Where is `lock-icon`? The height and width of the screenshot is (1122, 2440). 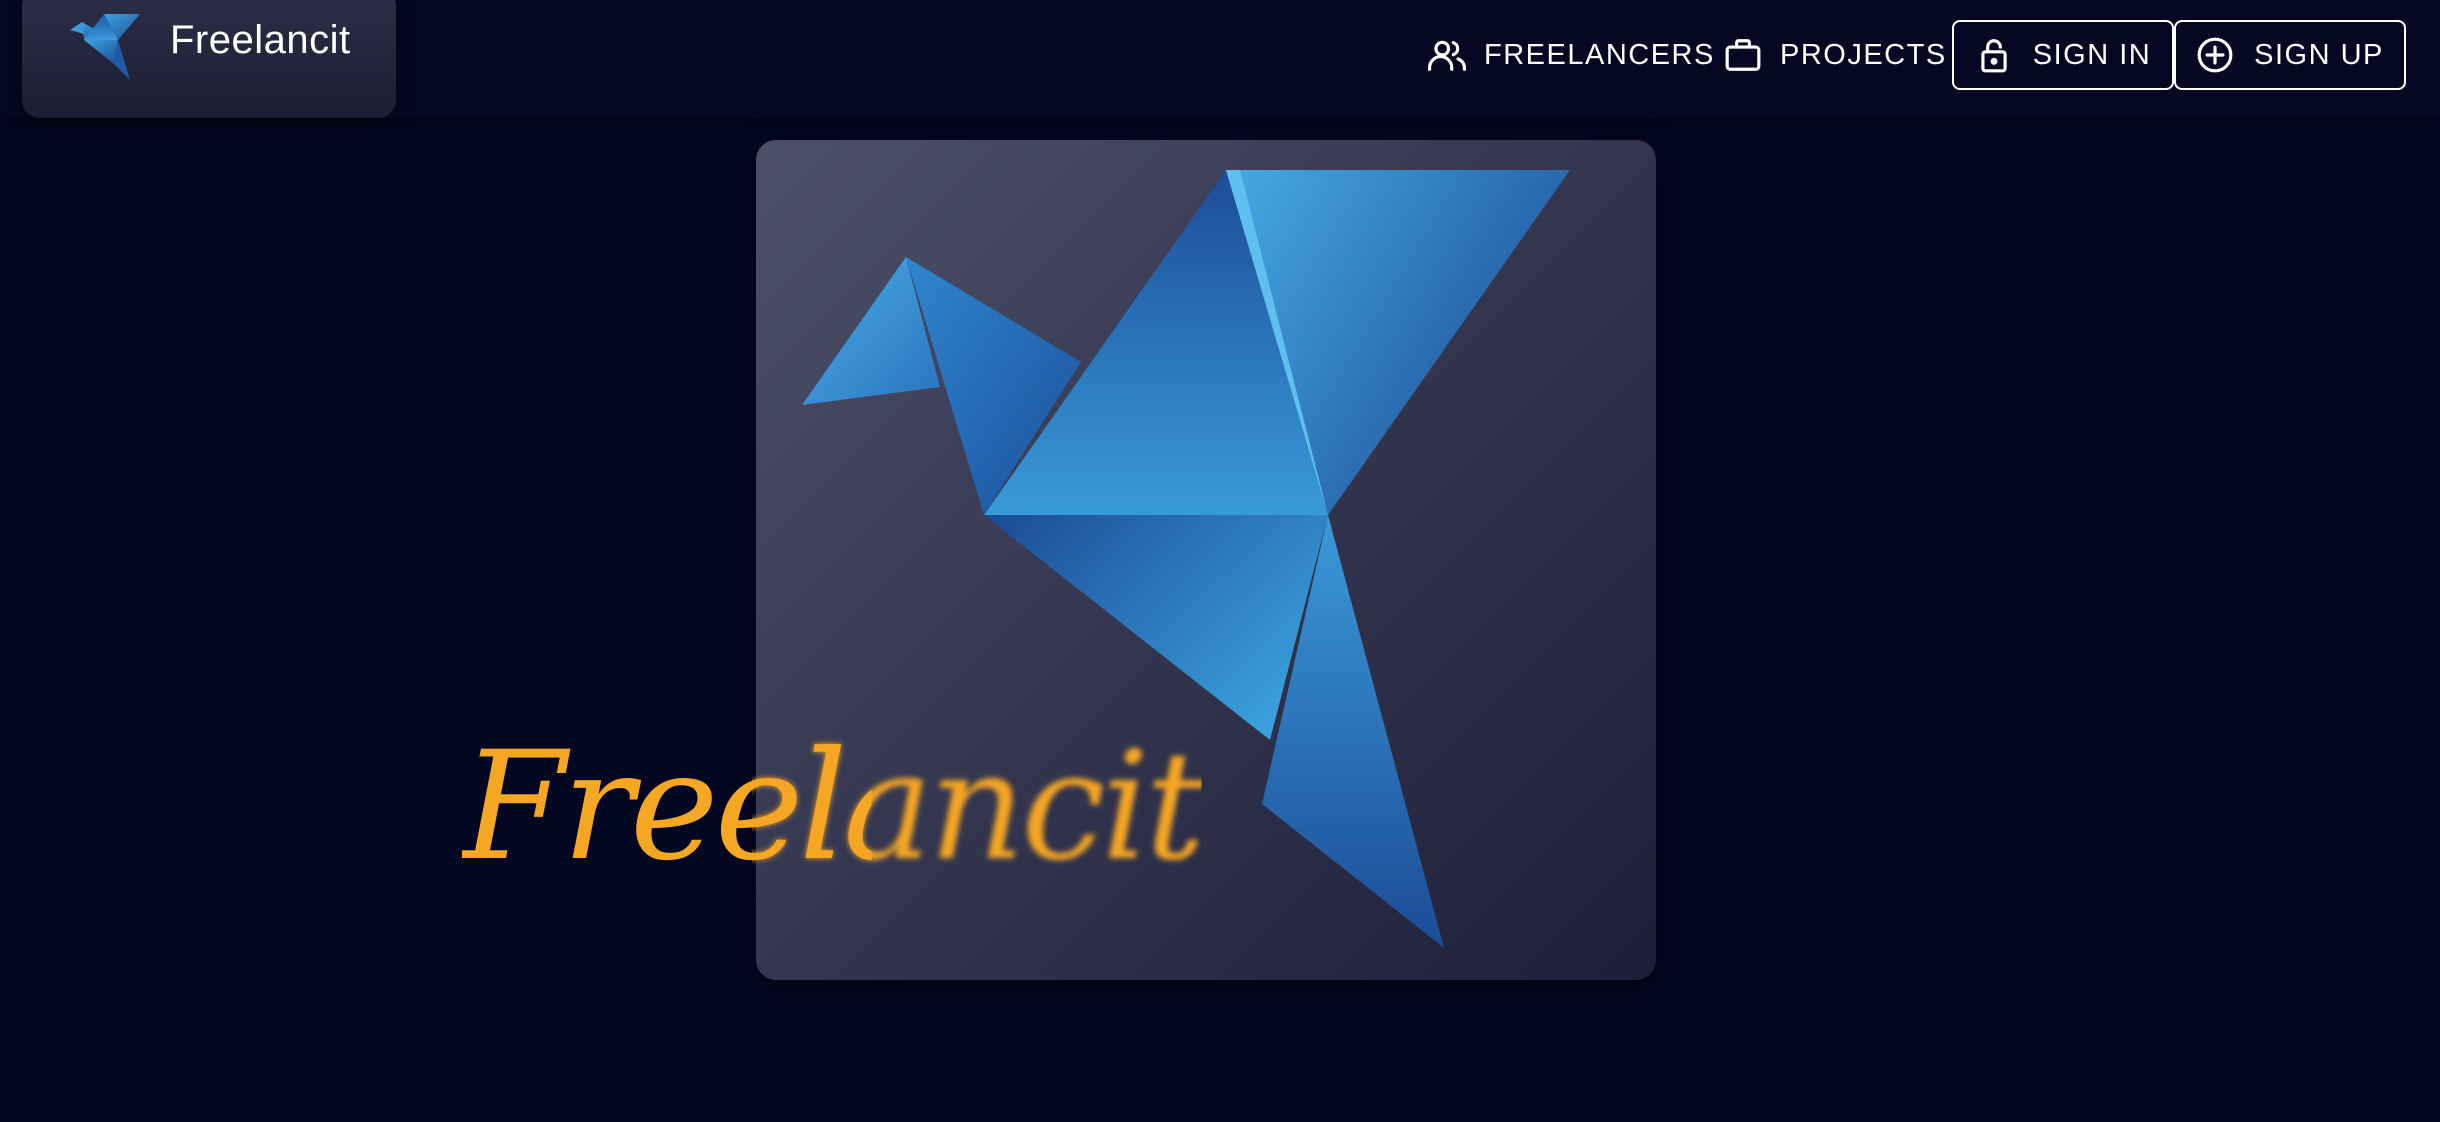
lock-icon is located at coordinates (1994, 56).